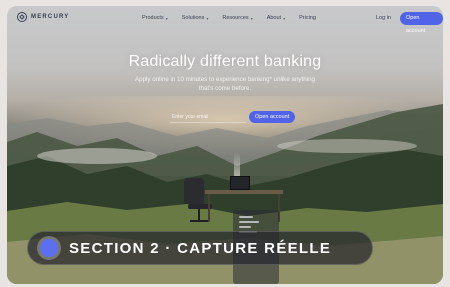  I want to click on nav-link-products: Products ▾, so click(155, 18).